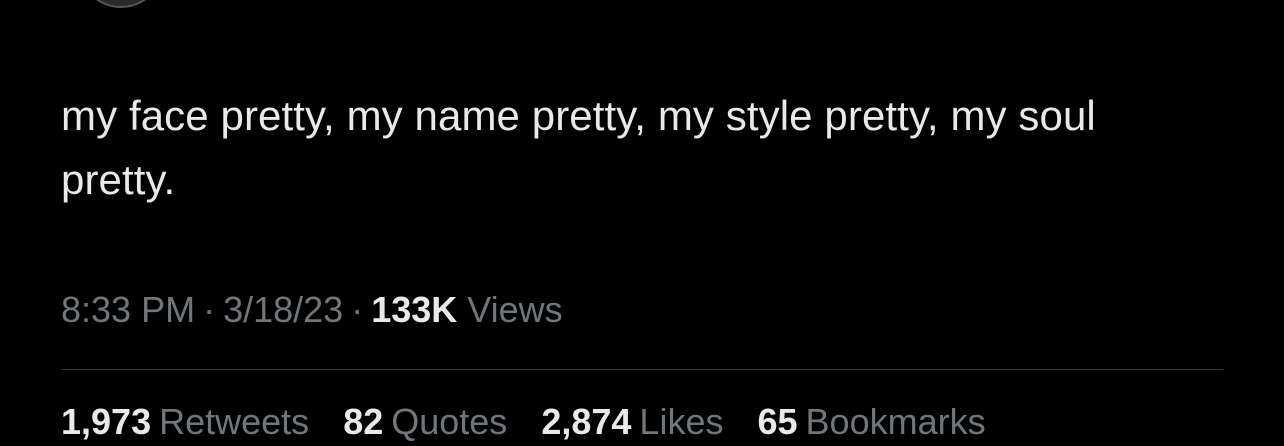 Image resolution: width=1284 pixels, height=446 pixels. I want to click on likes-stat: 2,874 Likes, so click(632, 421).